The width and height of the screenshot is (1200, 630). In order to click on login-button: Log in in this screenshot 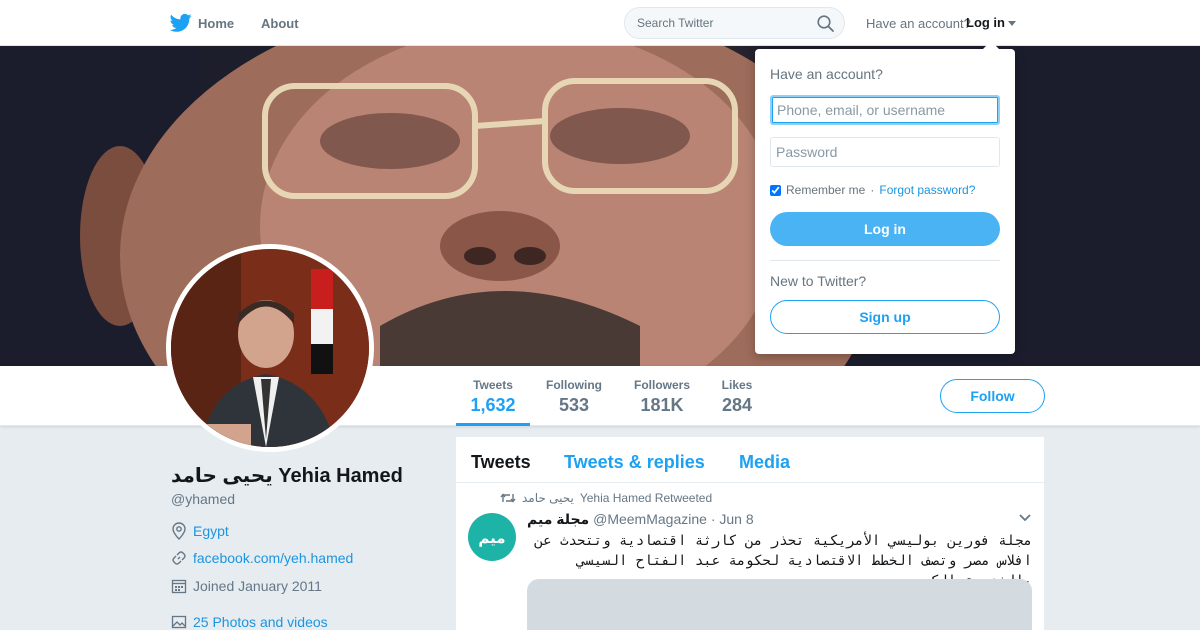, I will do `click(885, 229)`.